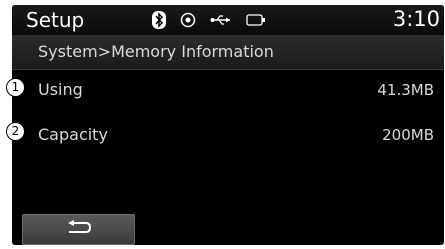 Image resolution: width=445 pixels, height=249 pixels. What do you see at coordinates (156, 51) in the screenshot?
I see `breadcrumb-label: System>Memory Information` at bounding box center [156, 51].